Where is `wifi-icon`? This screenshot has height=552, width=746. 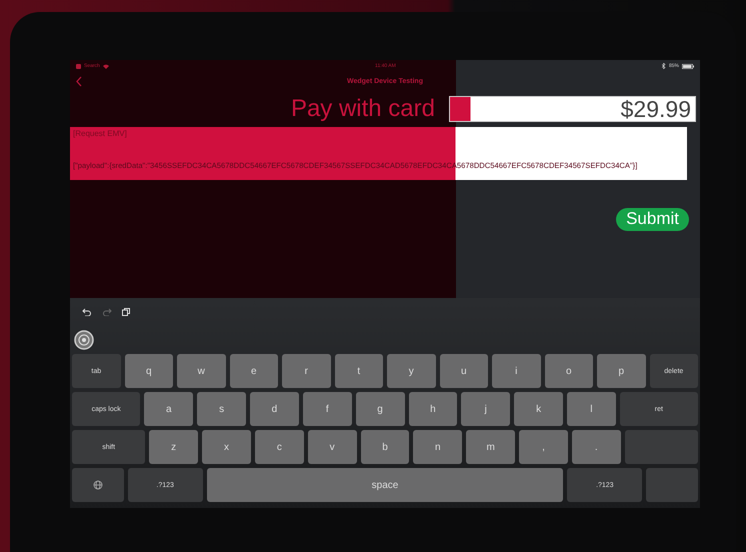 wifi-icon is located at coordinates (105, 66).